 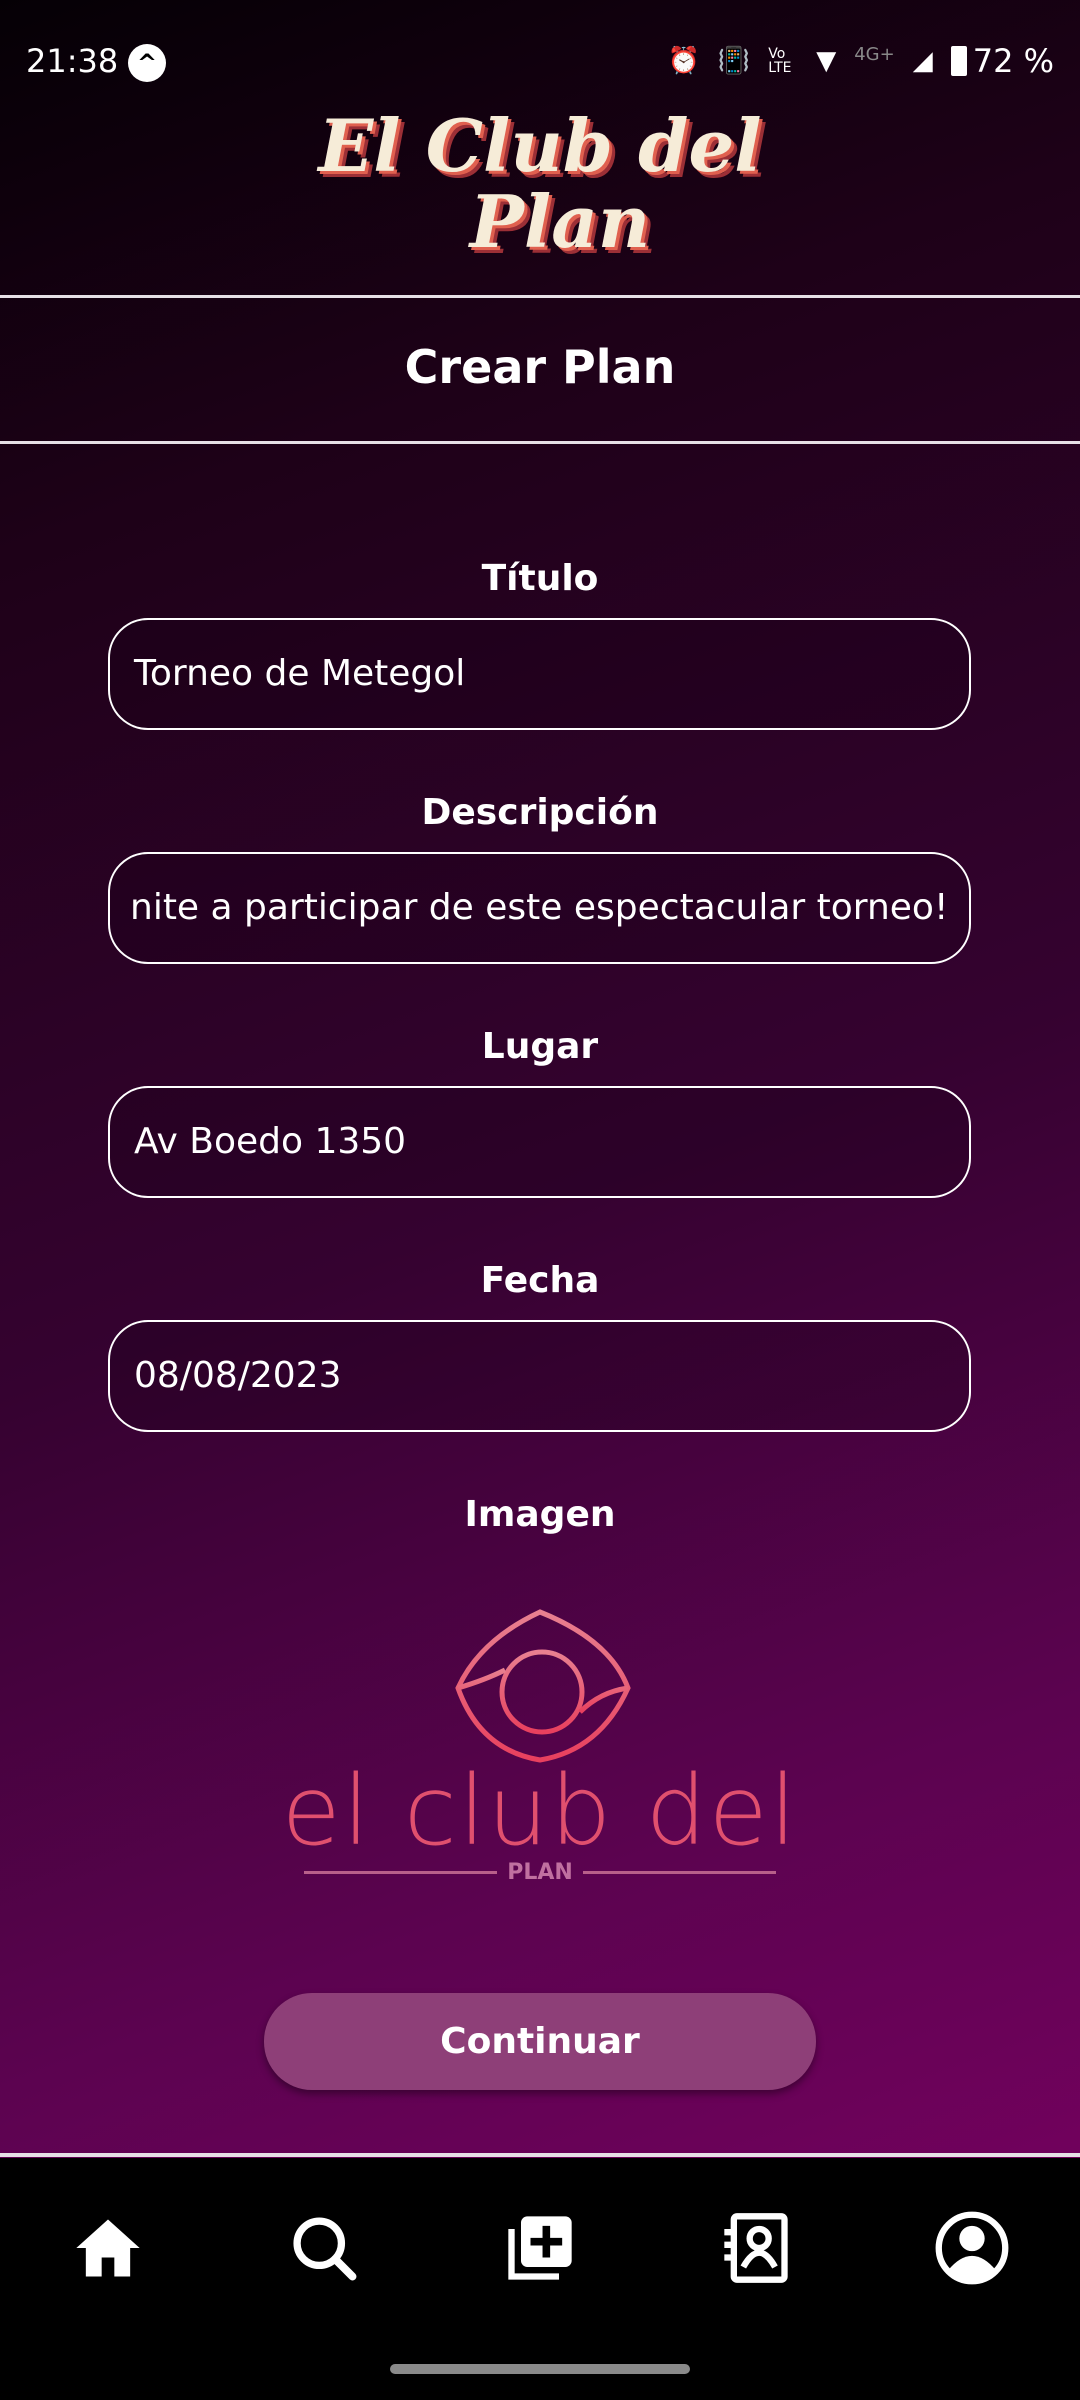 What do you see at coordinates (540, 1514) in the screenshot?
I see `image-label: Imagen` at bounding box center [540, 1514].